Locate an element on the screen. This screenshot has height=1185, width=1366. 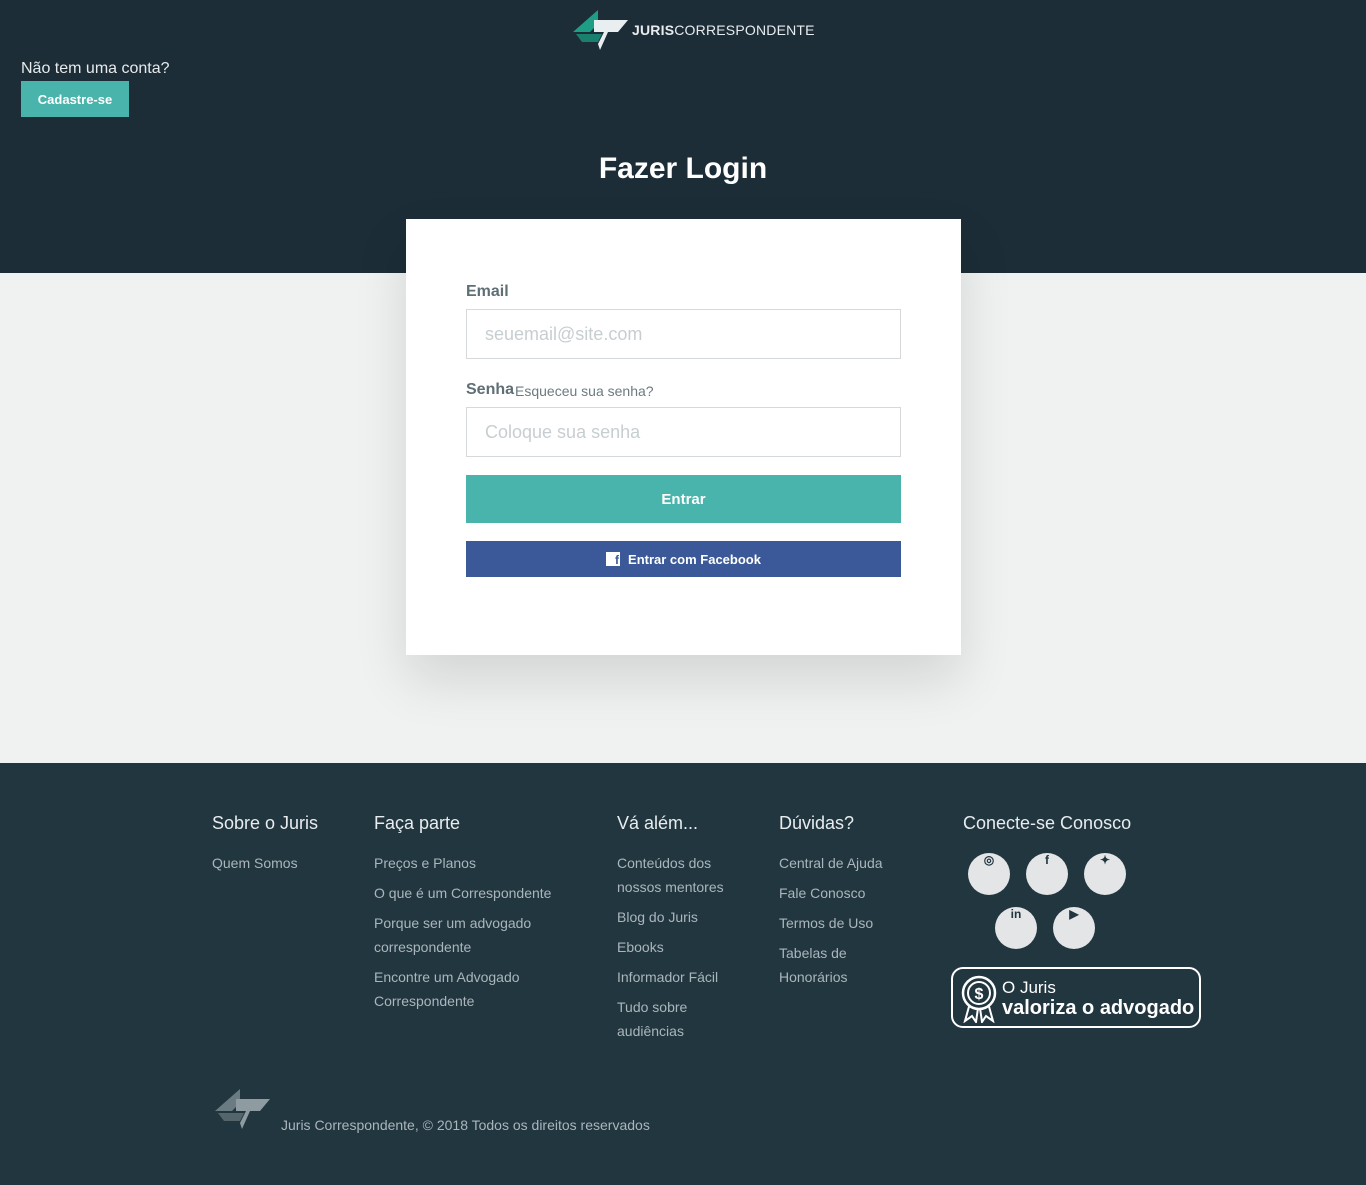
password-label: Senha is located at coordinates (490, 389).